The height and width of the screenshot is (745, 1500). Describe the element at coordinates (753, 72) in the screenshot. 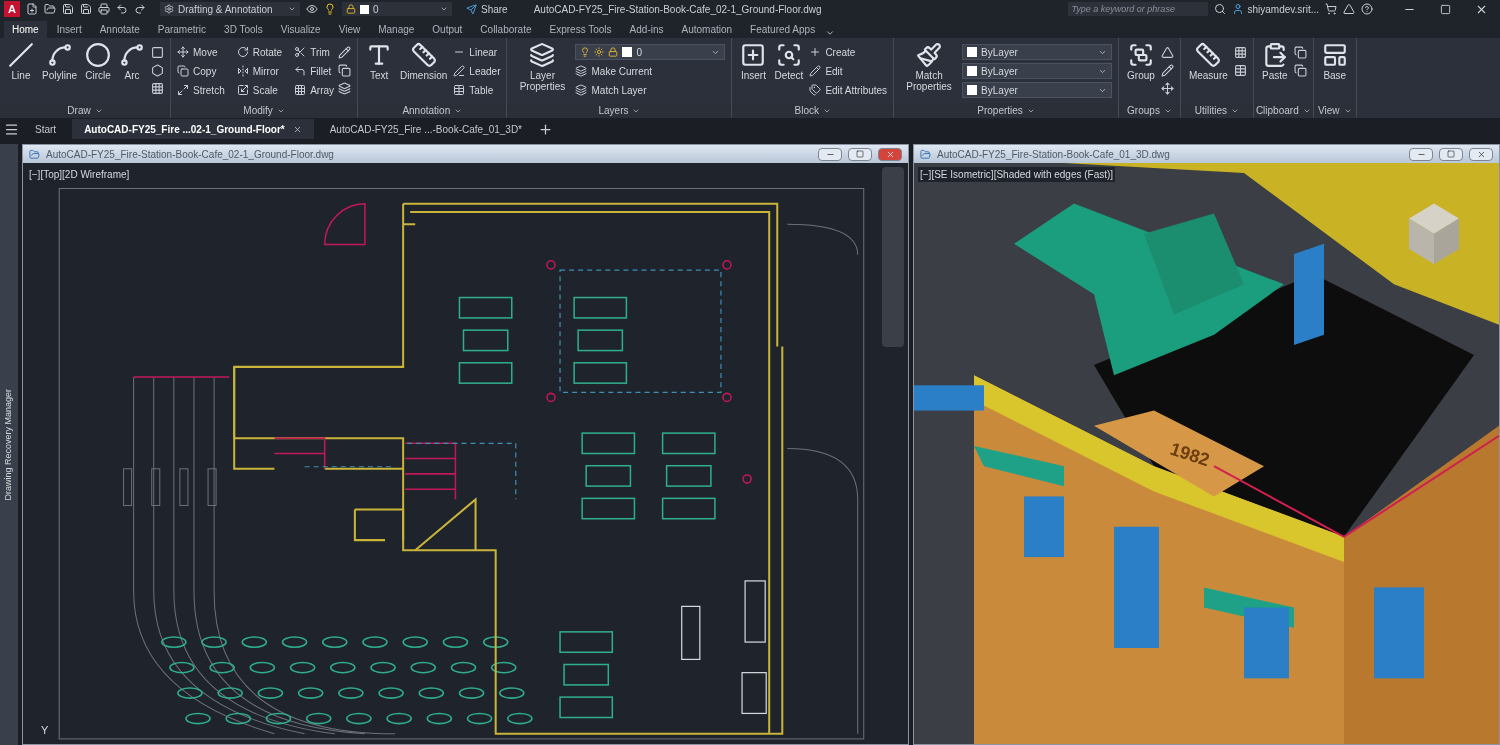

I see `ribbon-large-button: Insert` at that location.